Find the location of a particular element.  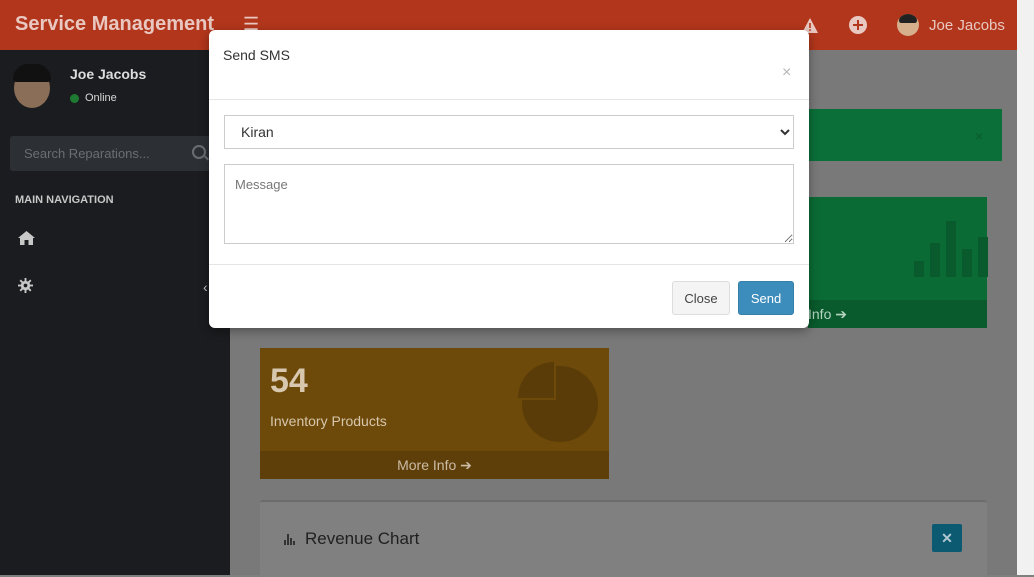

user-menu: Joe Jacobs is located at coordinates (951, 25).